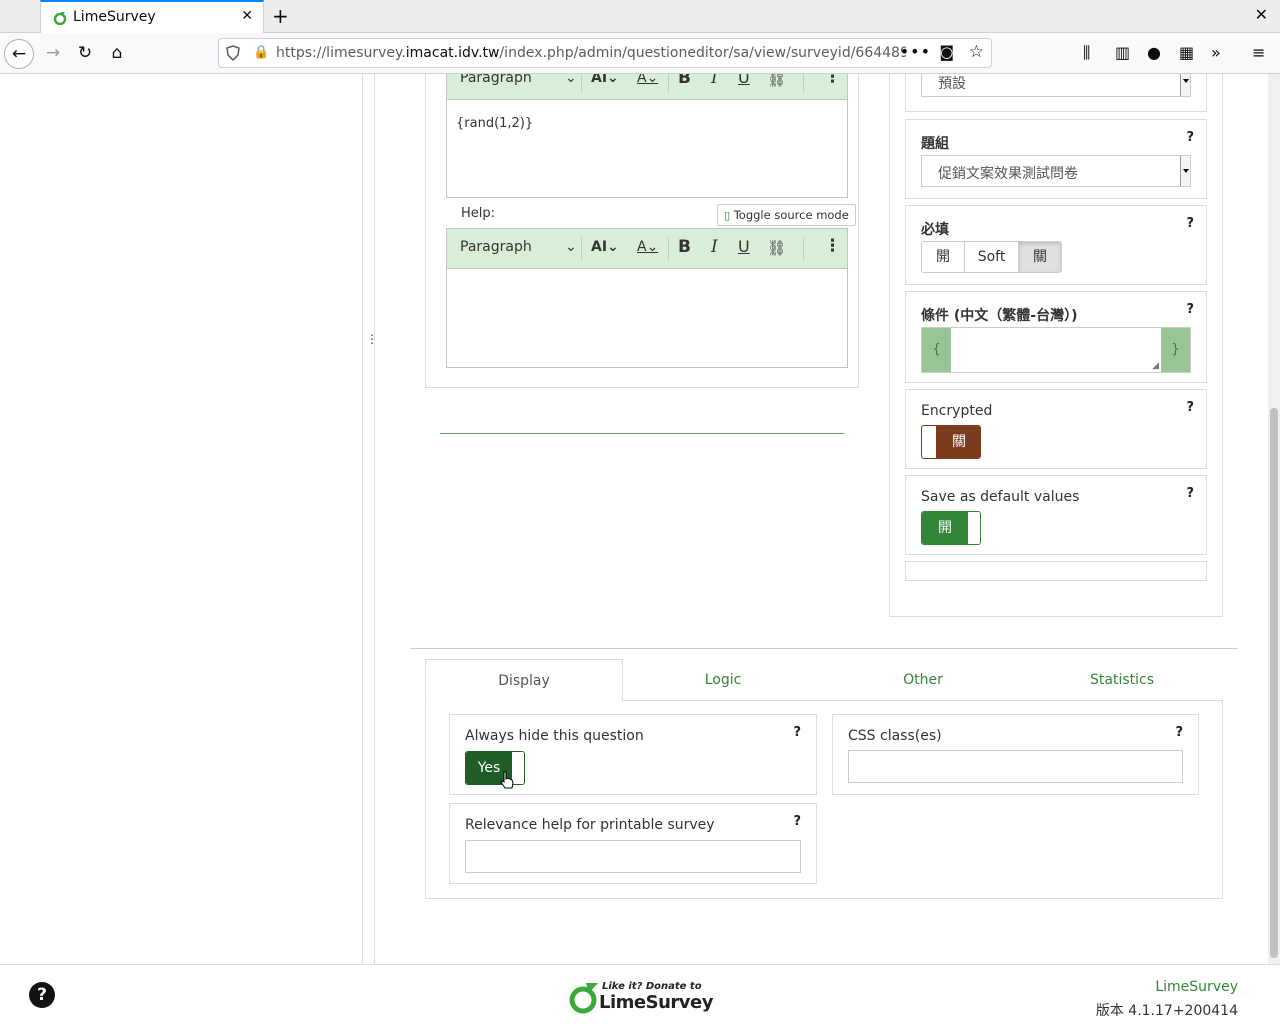  What do you see at coordinates (633, 856) in the screenshot?
I see `relevance-help-input` at bounding box center [633, 856].